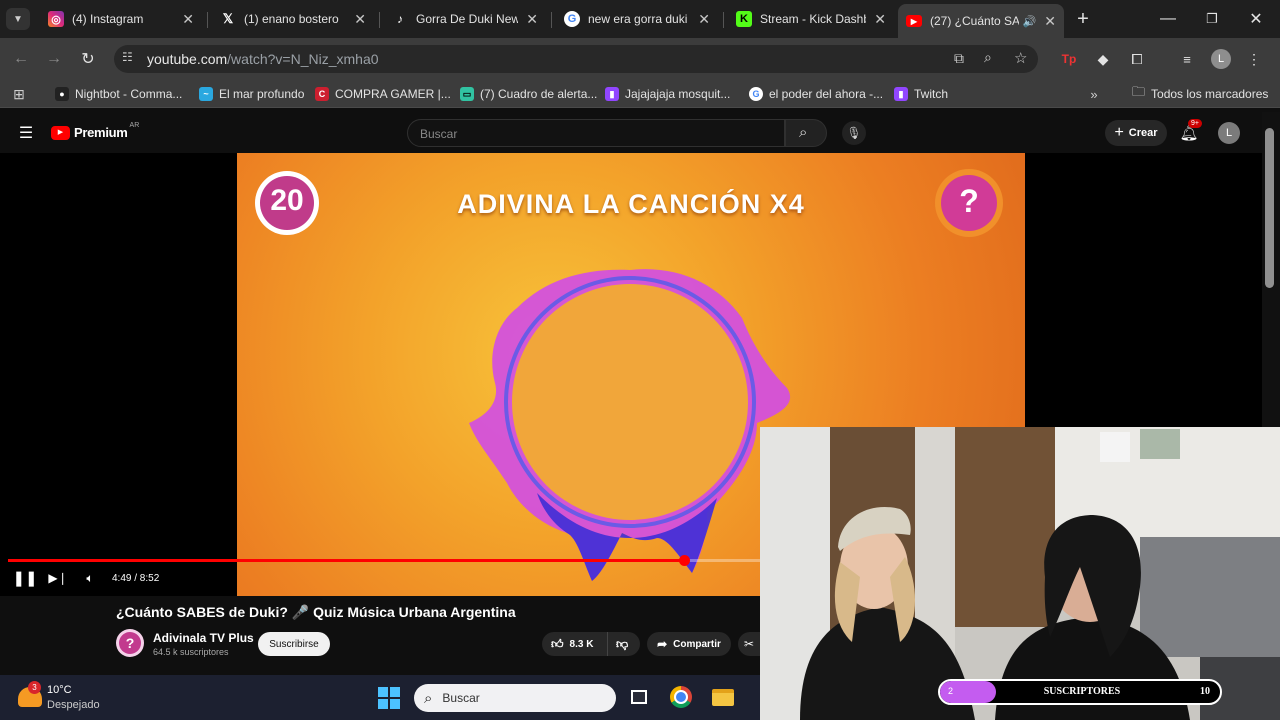 The width and height of the screenshot is (1280, 720). I want to click on speaker-icon: 🔊, so click(1030, 21).